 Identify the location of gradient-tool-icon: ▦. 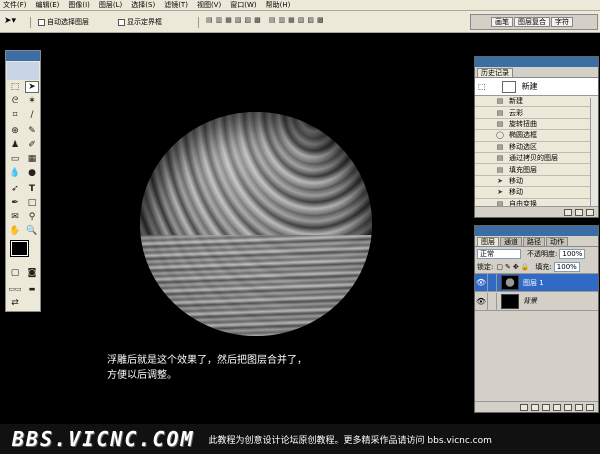
(32, 159).